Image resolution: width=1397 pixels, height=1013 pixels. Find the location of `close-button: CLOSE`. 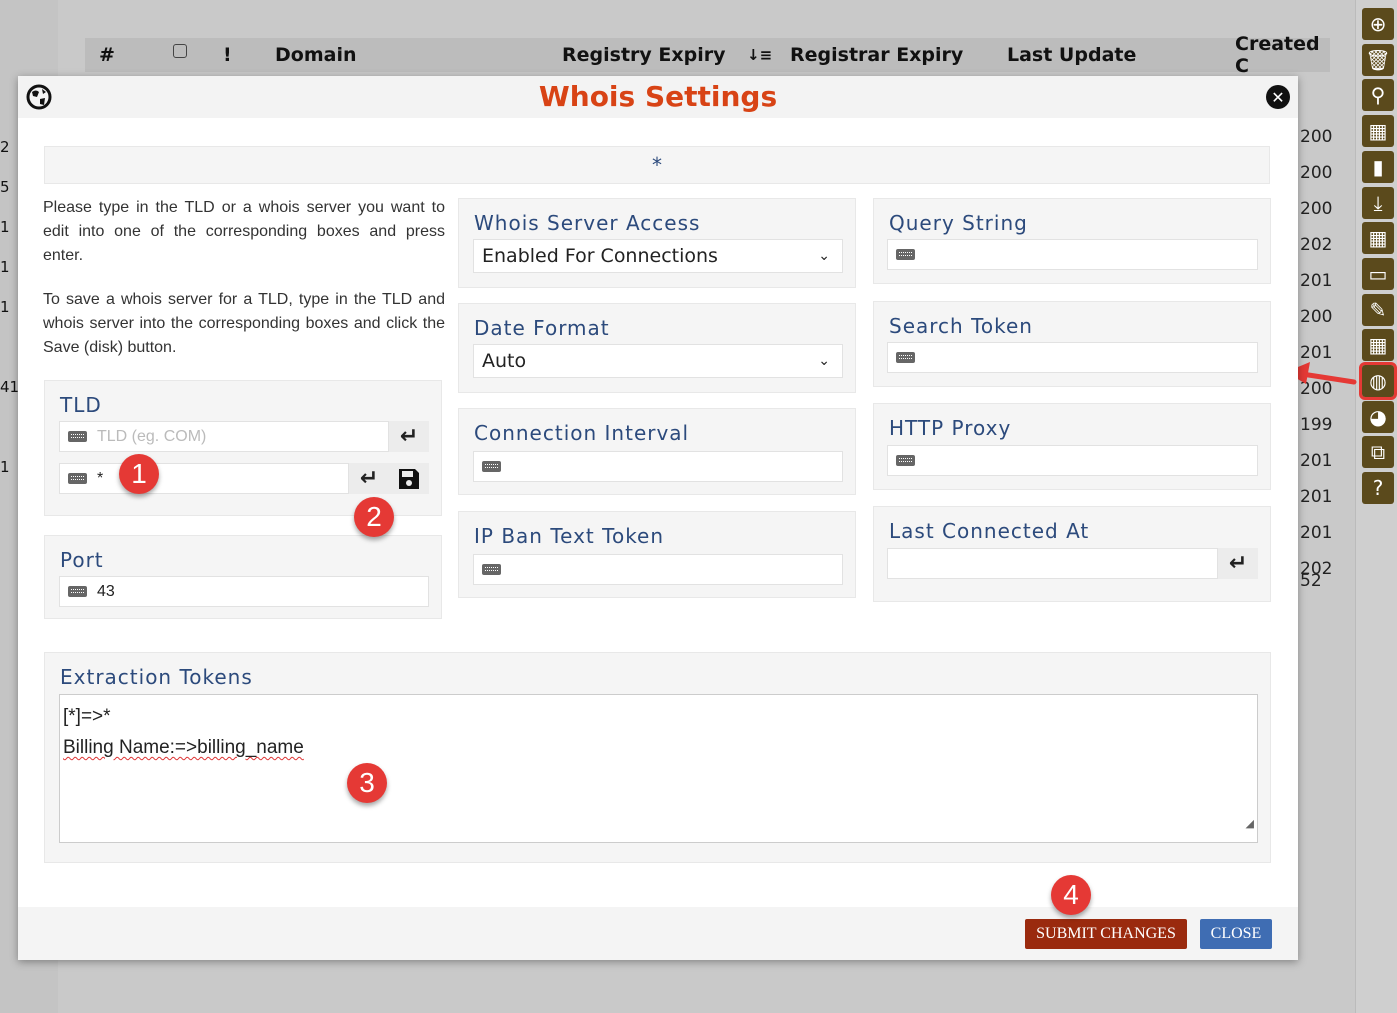

close-button: CLOSE is located at coordinates (1236, 934).